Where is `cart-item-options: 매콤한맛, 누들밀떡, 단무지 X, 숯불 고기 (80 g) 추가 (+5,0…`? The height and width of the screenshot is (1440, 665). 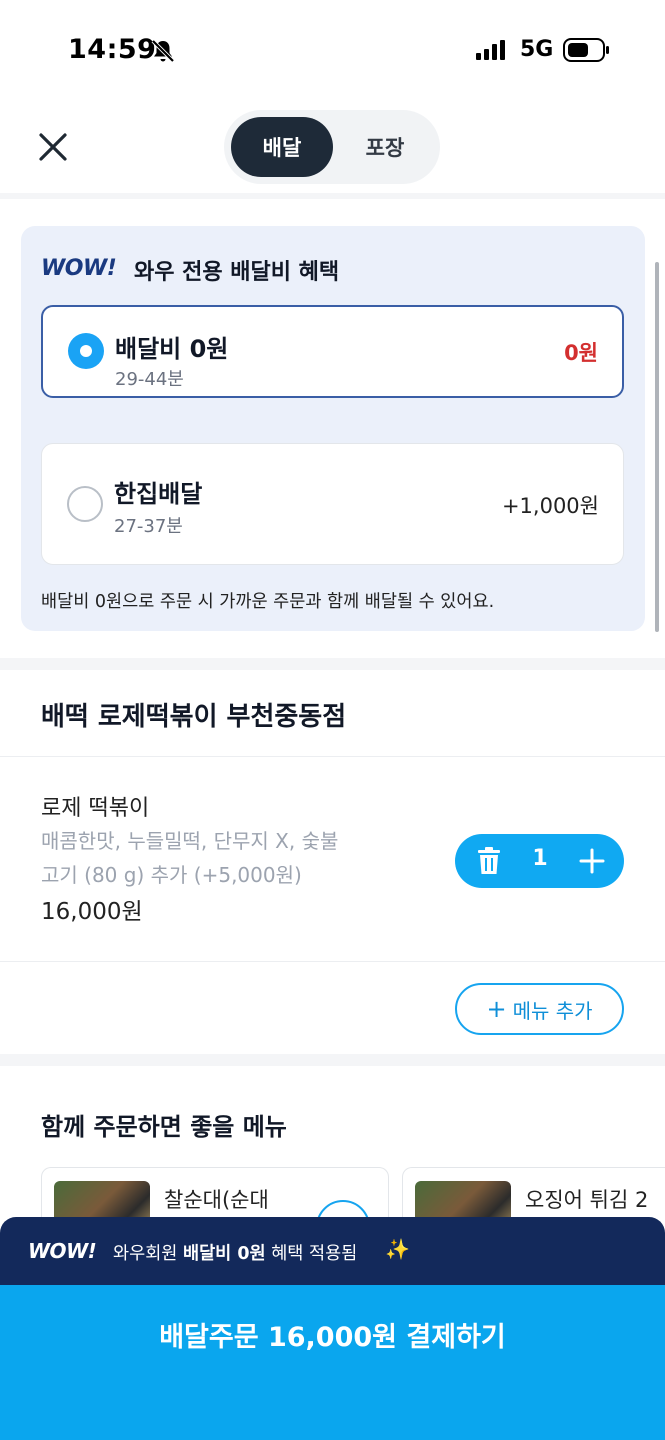
cart-item-options: 매콤한맛, 누들밀떡, 단무지 X, 숯불 고기 (80 g) 추가 (+5,0… is located at coordinates (213, 858).